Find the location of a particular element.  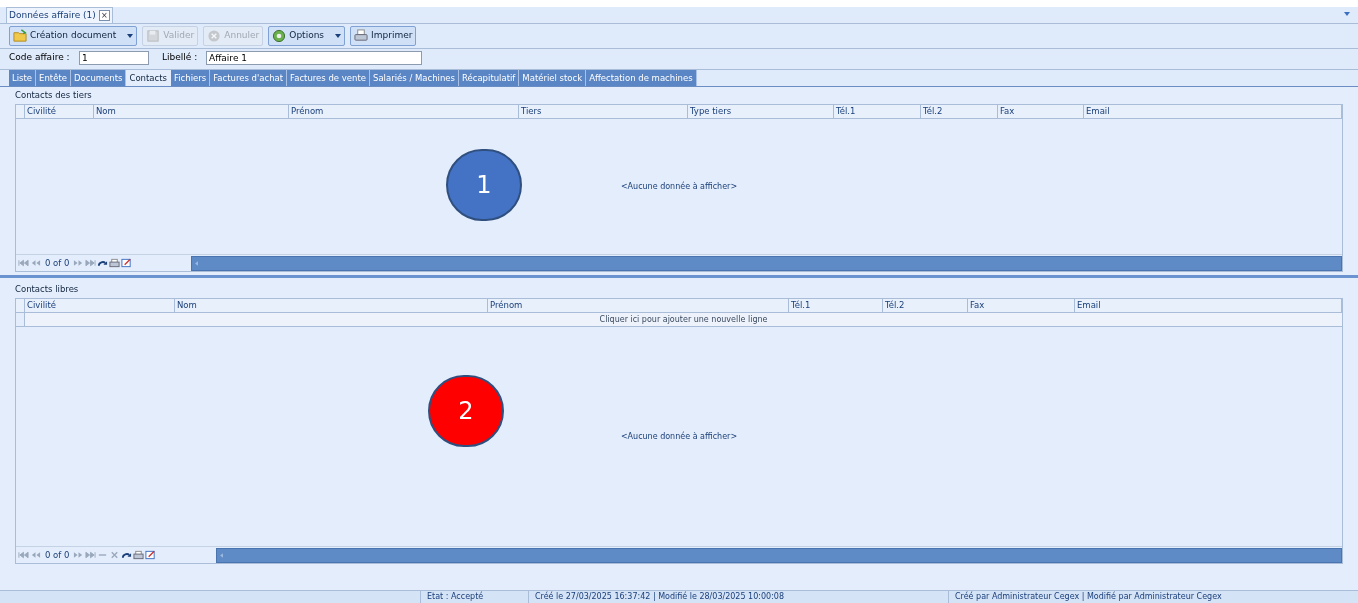

status-text: Etat : Accepté is located at coordinates (474, 597).